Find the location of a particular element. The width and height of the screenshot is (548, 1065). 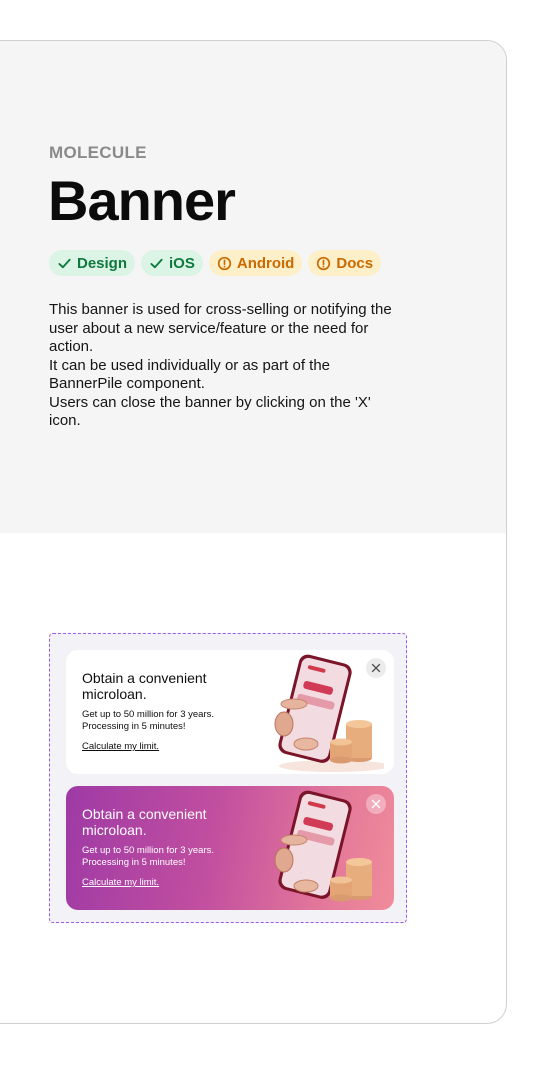

tag-android: Android is located at coordinates (255, 263).